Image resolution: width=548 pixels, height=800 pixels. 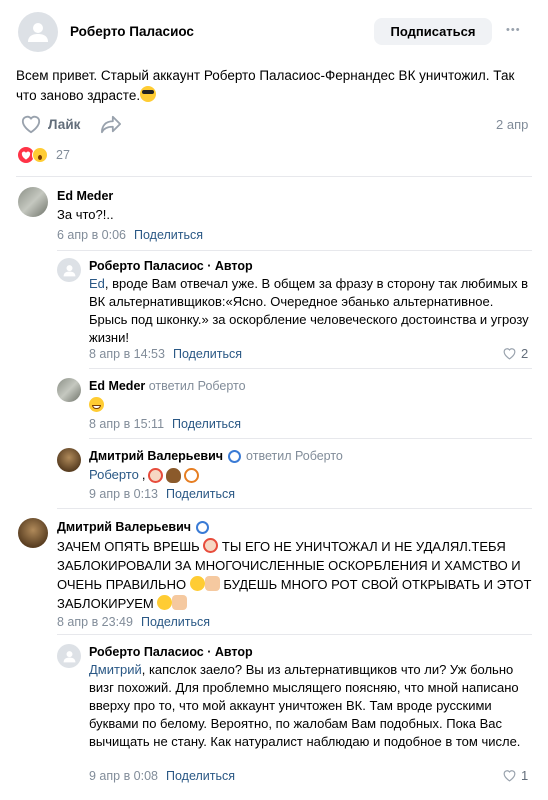 What do you see at coordinates (525, 775) in the screenshot?
I see `like-count: 1` at bounding box center [525, 775].